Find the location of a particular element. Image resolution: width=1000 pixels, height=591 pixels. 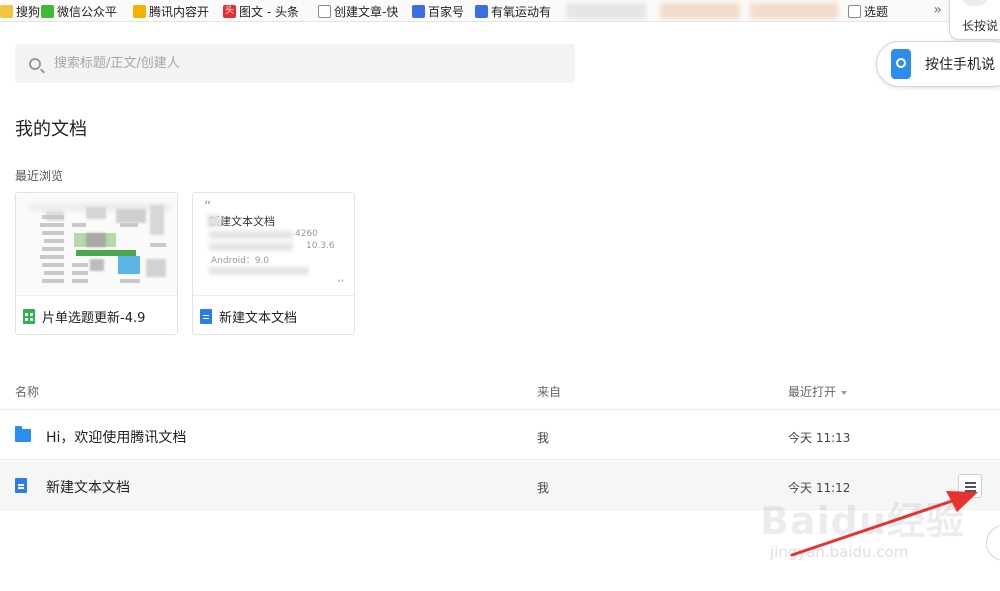

watermark: Baidu经验 is located at coordinates (862, 521).